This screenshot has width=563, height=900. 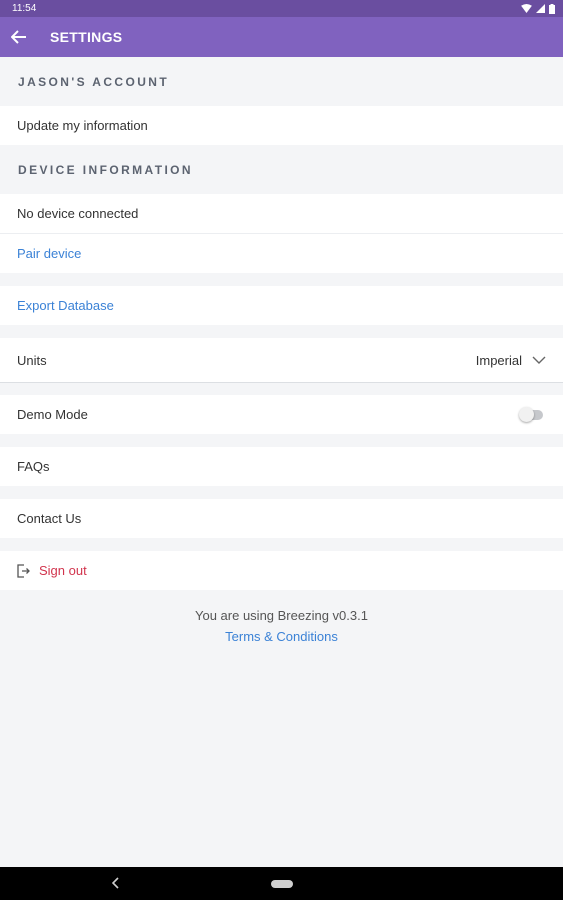 What do you see at coordinates (281, 414) in the screenshot?
I see `demo-mode-row: Demo Mode` at bounding box center [281, 414].